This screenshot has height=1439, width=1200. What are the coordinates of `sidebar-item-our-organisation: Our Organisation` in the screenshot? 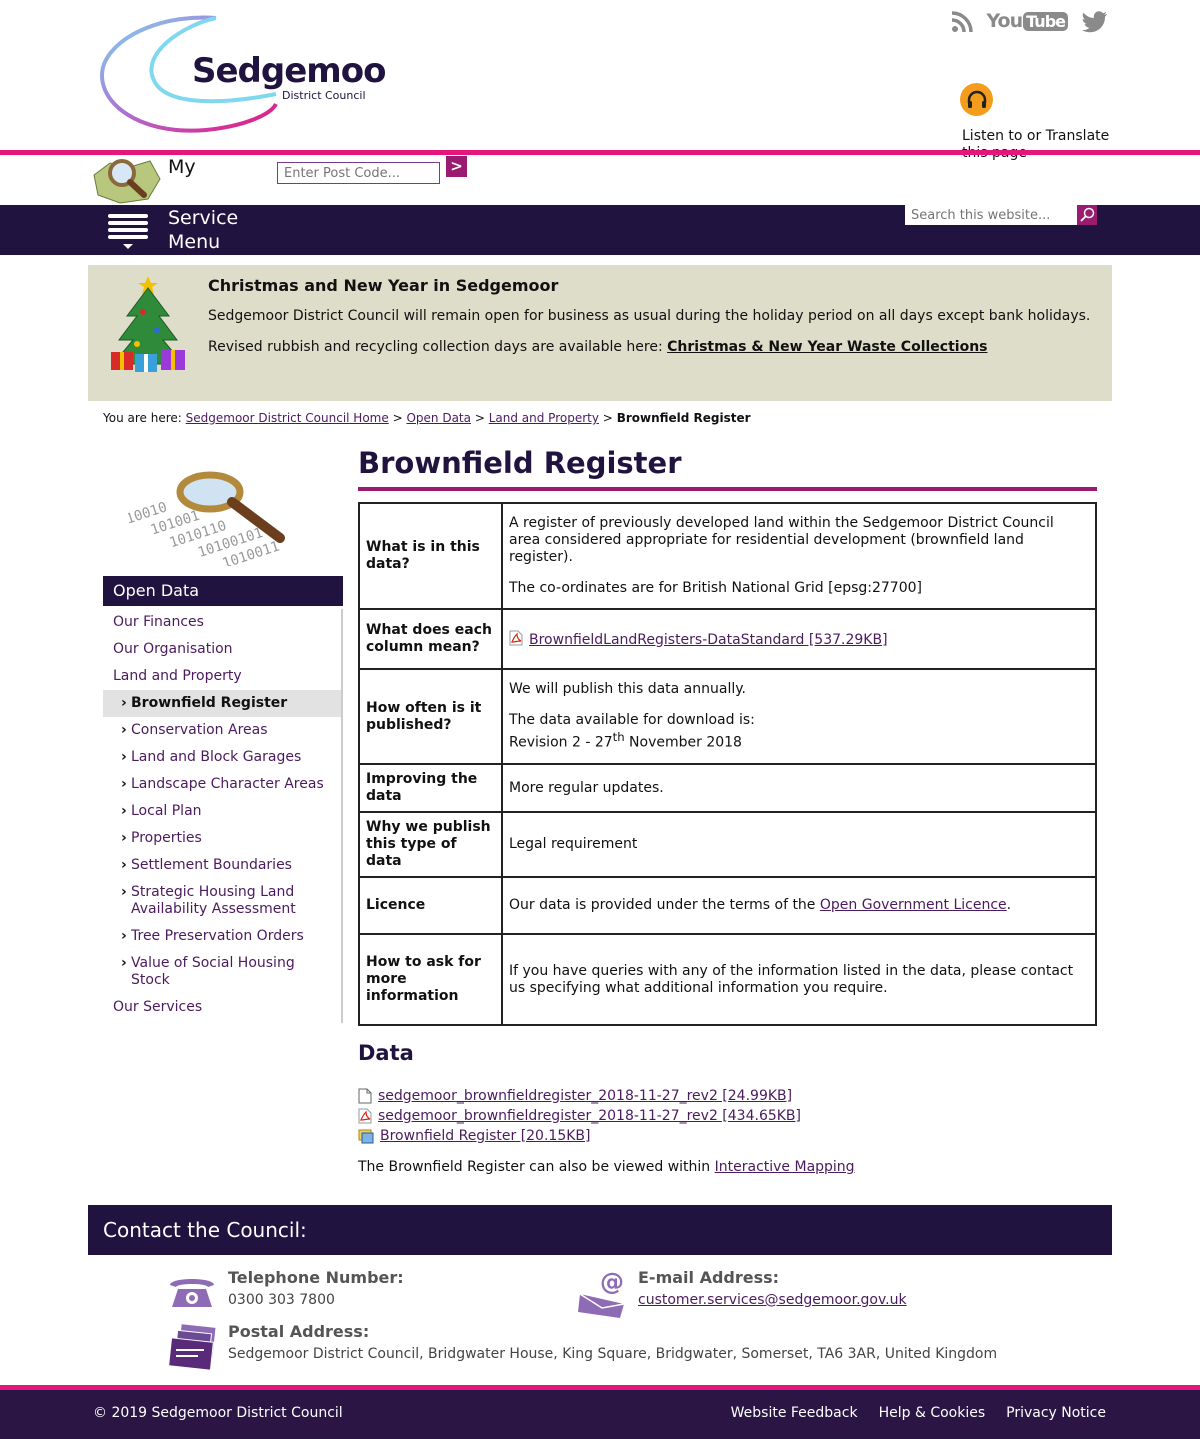 It's located at (222, 649).